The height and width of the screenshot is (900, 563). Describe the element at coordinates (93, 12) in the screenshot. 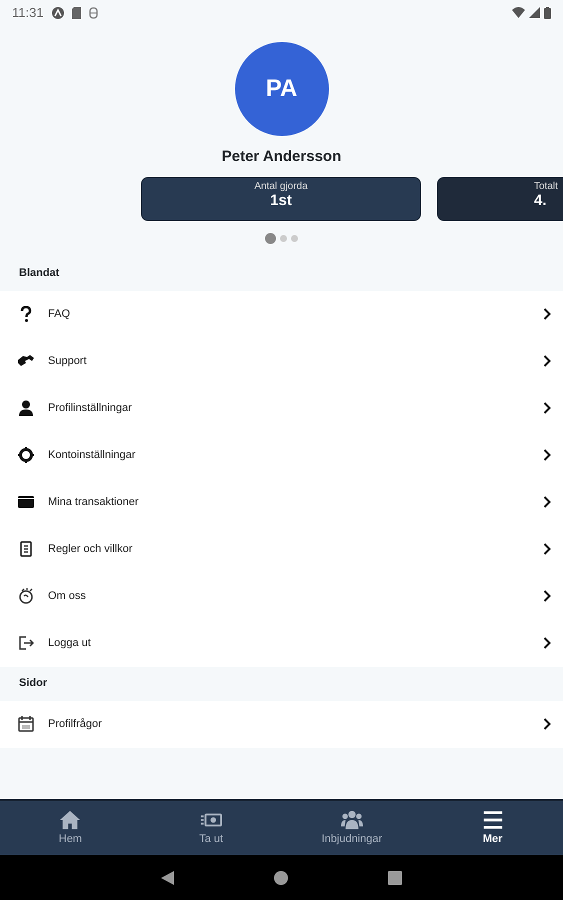

I see `notification-icon` at that location.